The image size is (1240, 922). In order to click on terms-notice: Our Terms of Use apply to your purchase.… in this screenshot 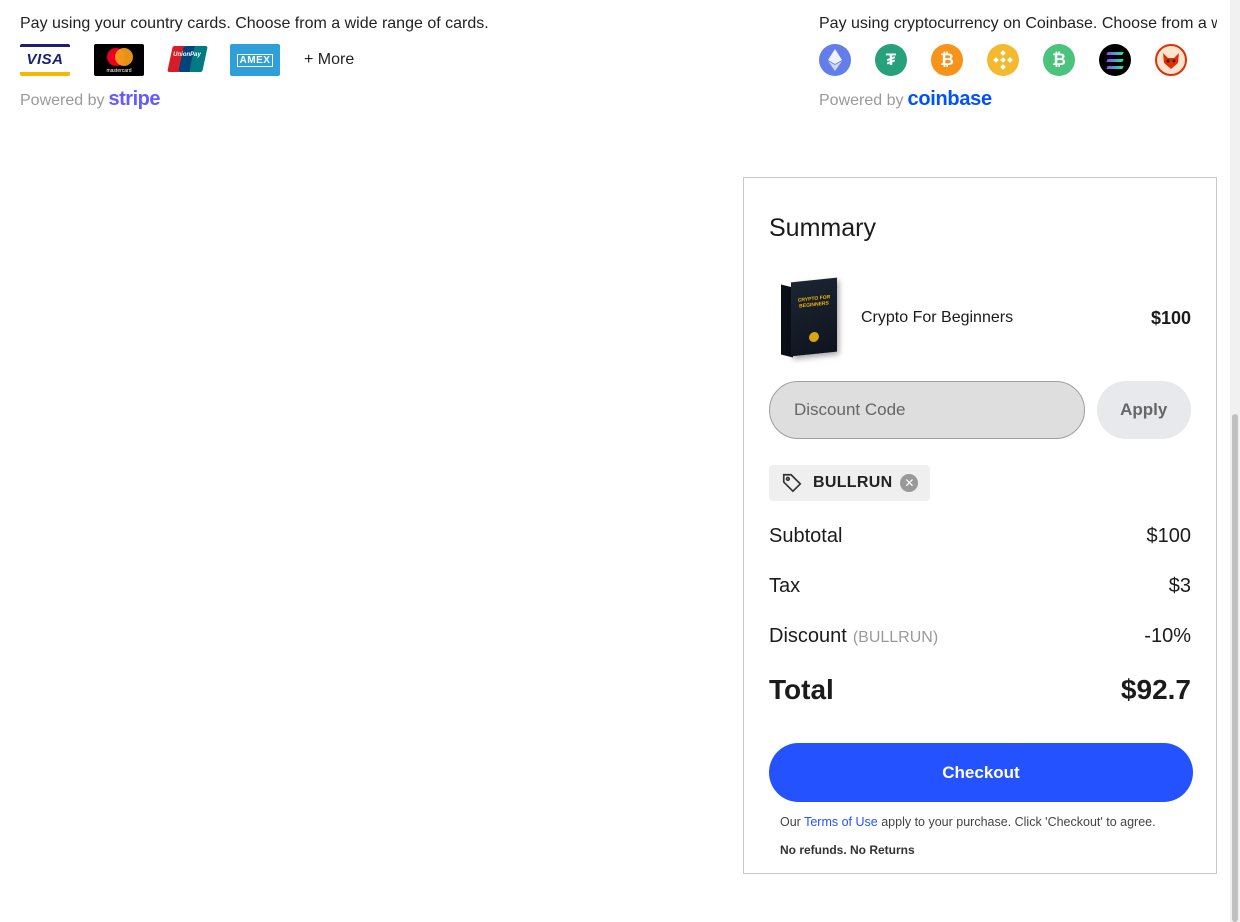, I will do `click(968, 822)`.